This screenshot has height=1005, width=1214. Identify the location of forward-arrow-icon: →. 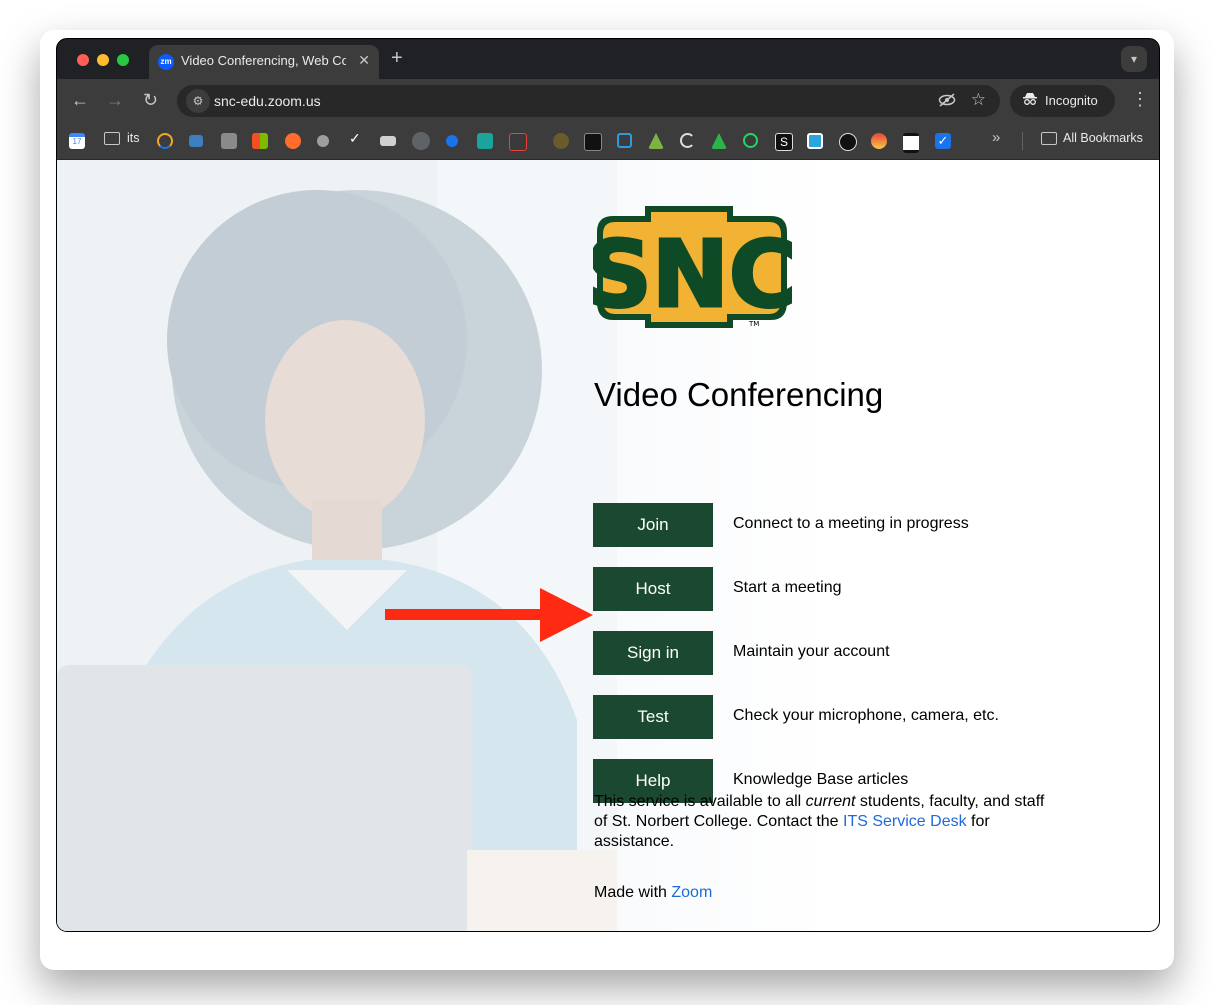
(115, 100).